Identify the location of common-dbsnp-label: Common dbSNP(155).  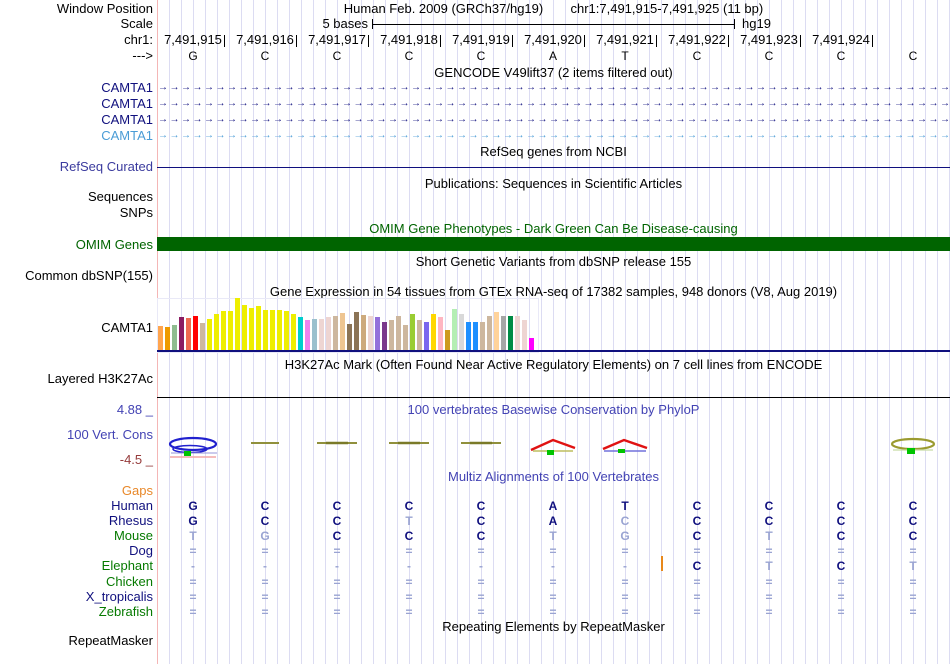
(76, 276).